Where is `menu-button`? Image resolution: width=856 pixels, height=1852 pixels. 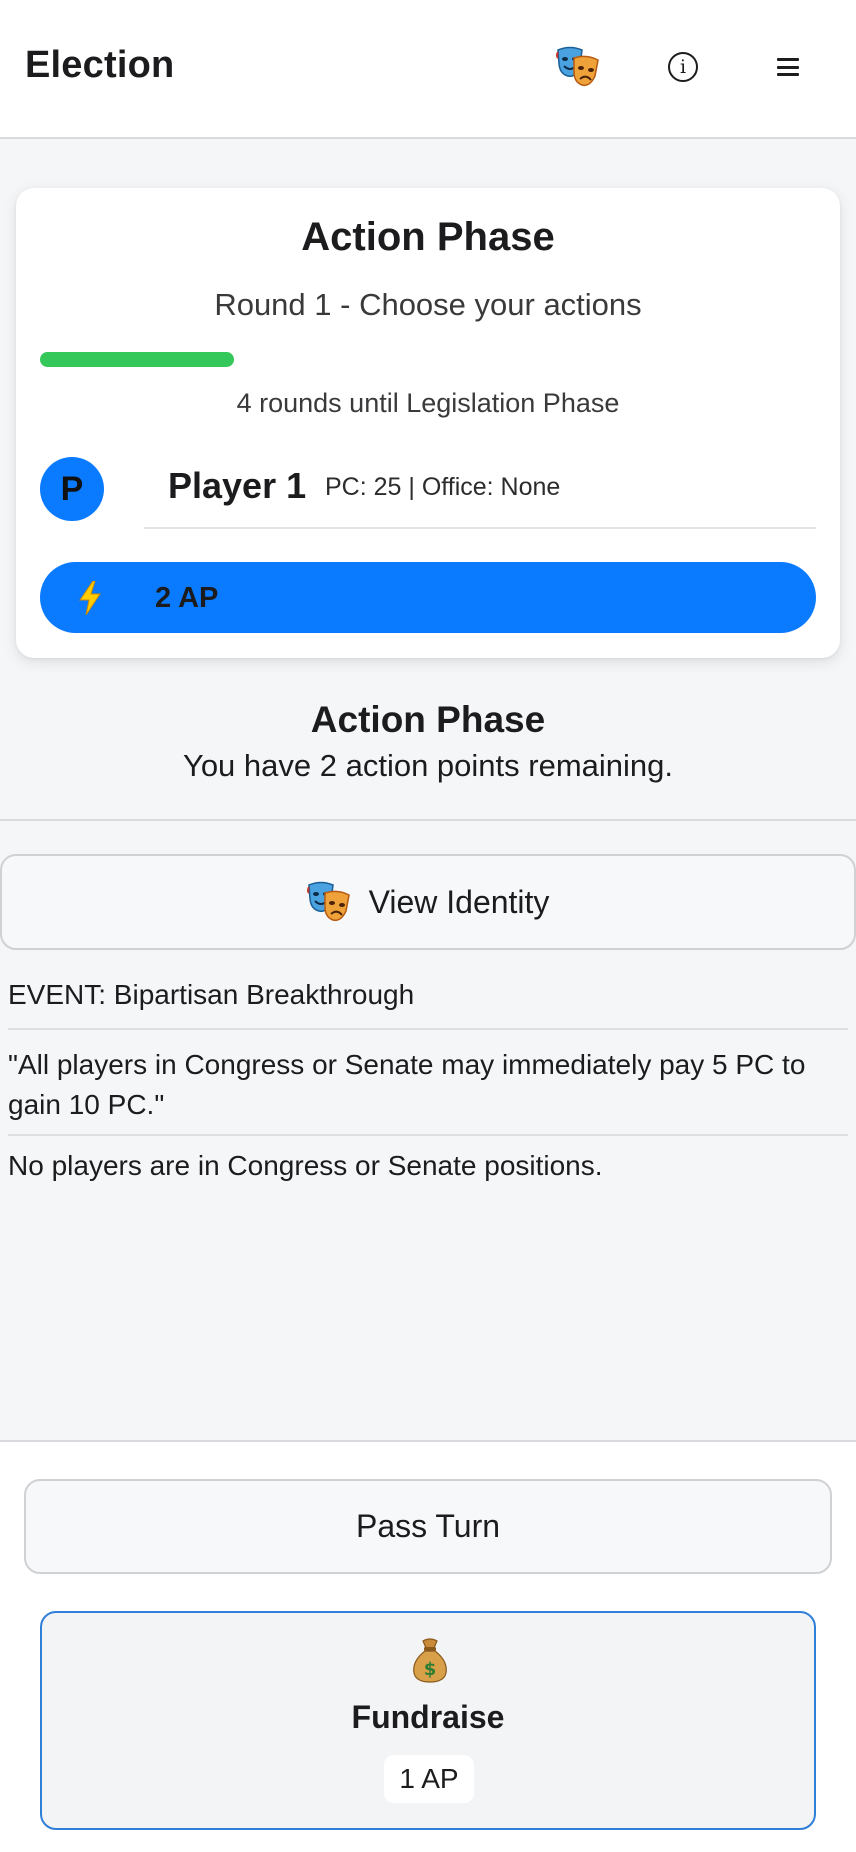
menu-button is located at coordinates (788, 67).